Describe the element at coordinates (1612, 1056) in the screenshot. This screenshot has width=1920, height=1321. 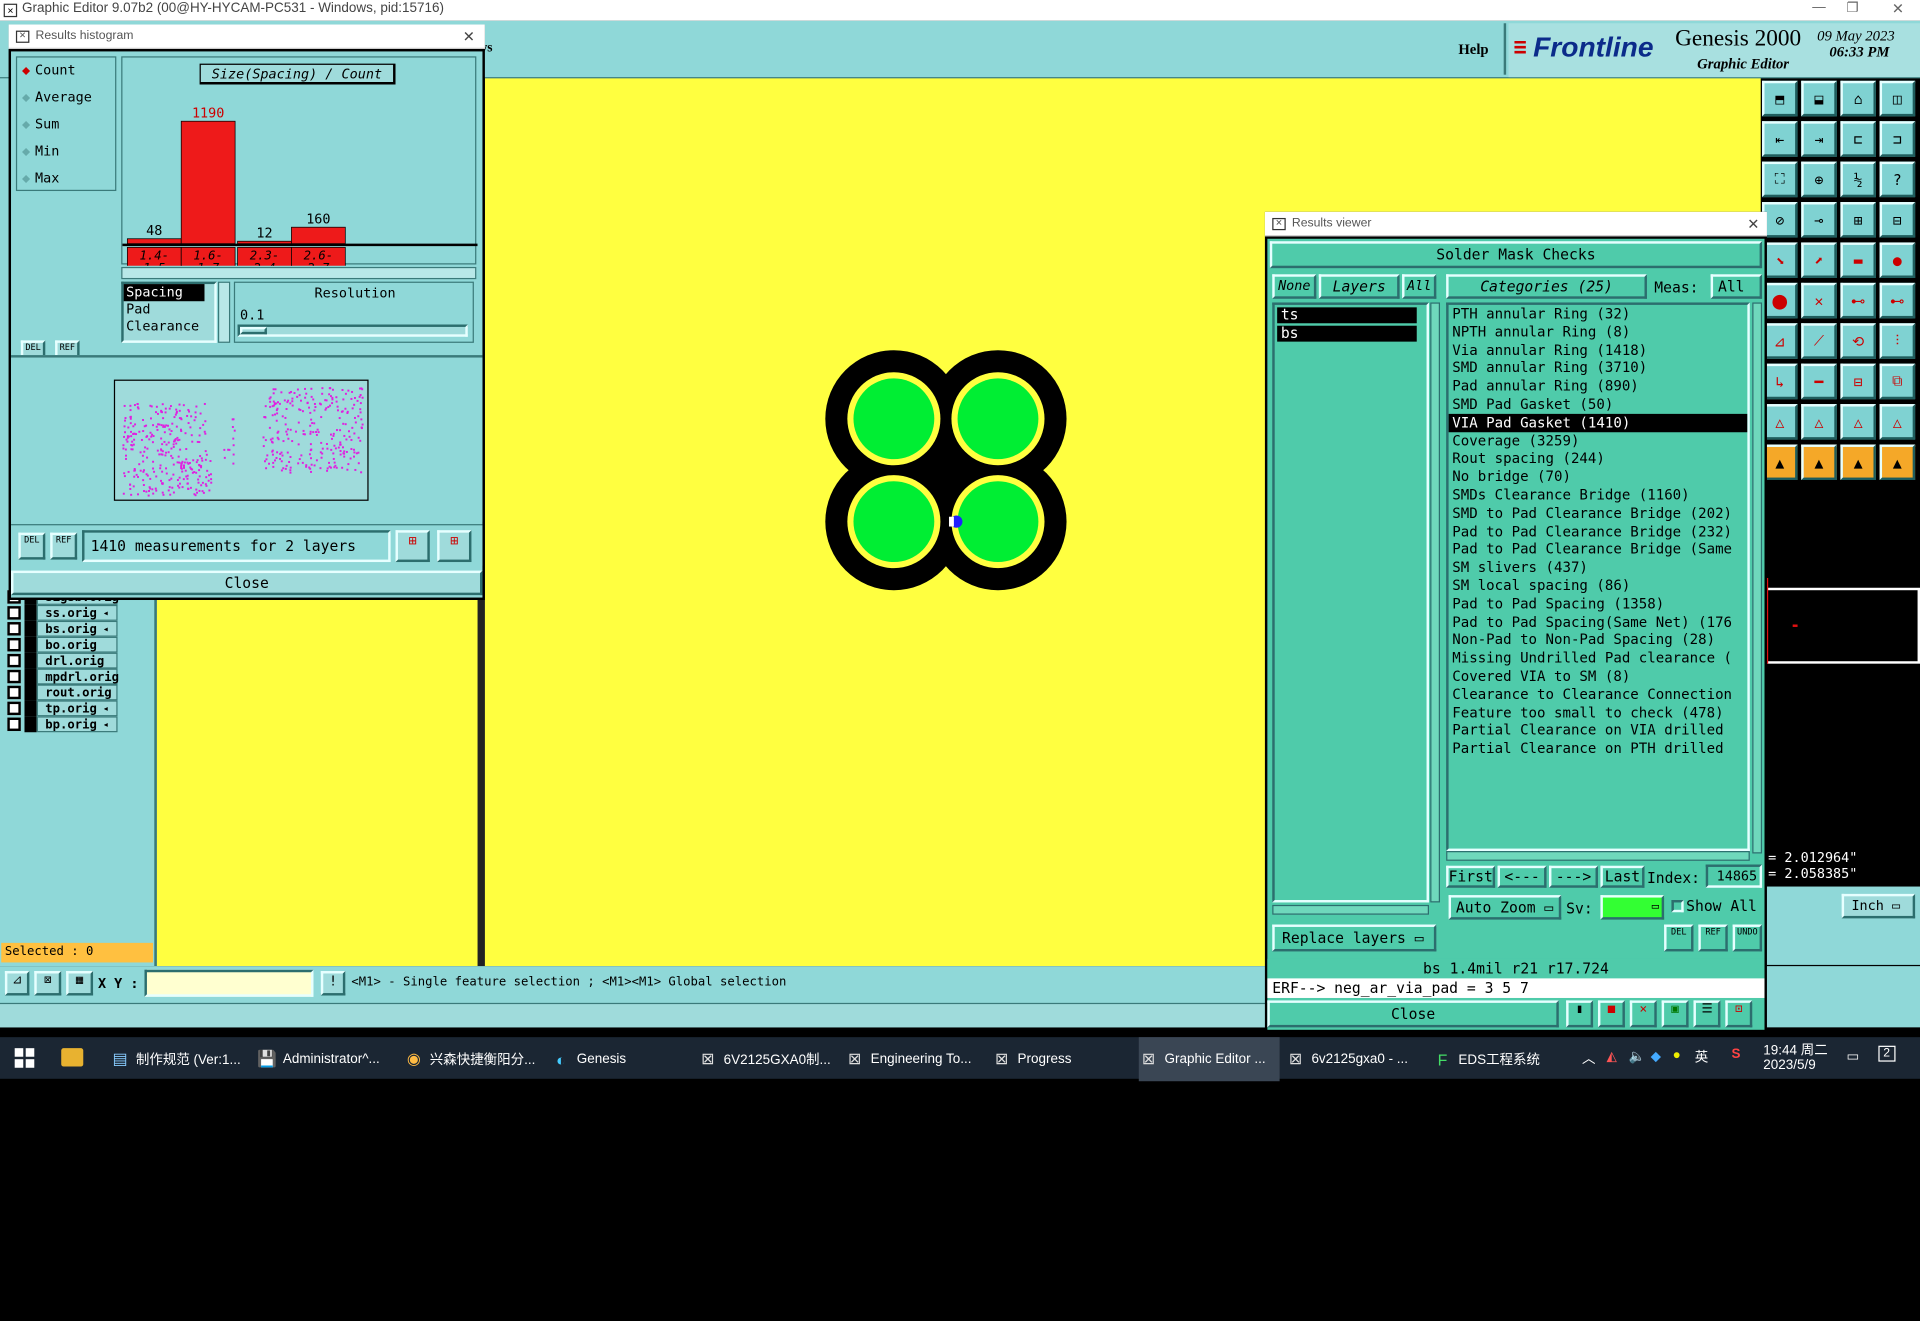
I see `tray-app-icon: ◭` at that location.